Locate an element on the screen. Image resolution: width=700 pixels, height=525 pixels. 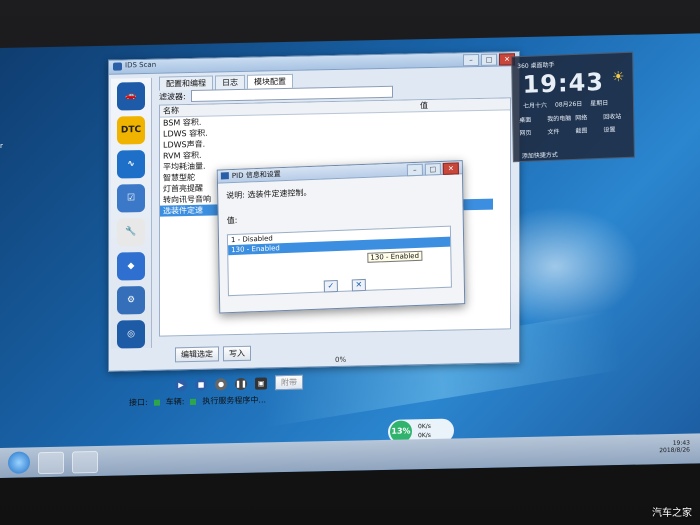
shortcut-web: 网页 is located at coordinates (533, 132).